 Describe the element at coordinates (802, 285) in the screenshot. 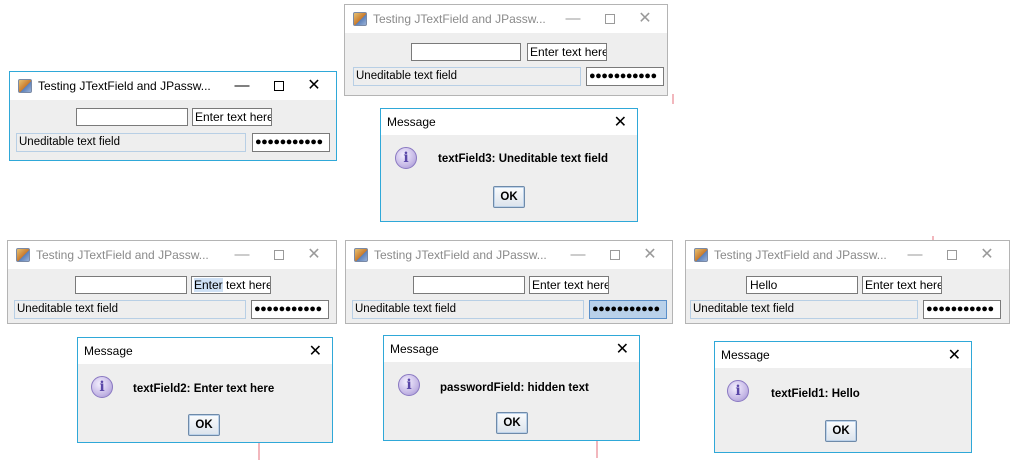

I see `text-field-1: Hello` at that location.